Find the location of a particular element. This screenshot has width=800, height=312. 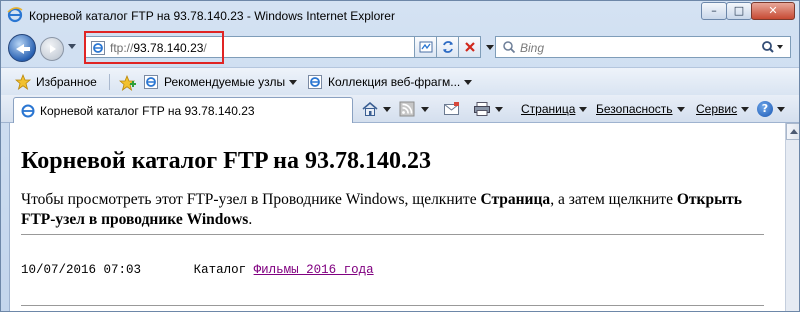

help-icon: ? is located at coordinates (765, 109).